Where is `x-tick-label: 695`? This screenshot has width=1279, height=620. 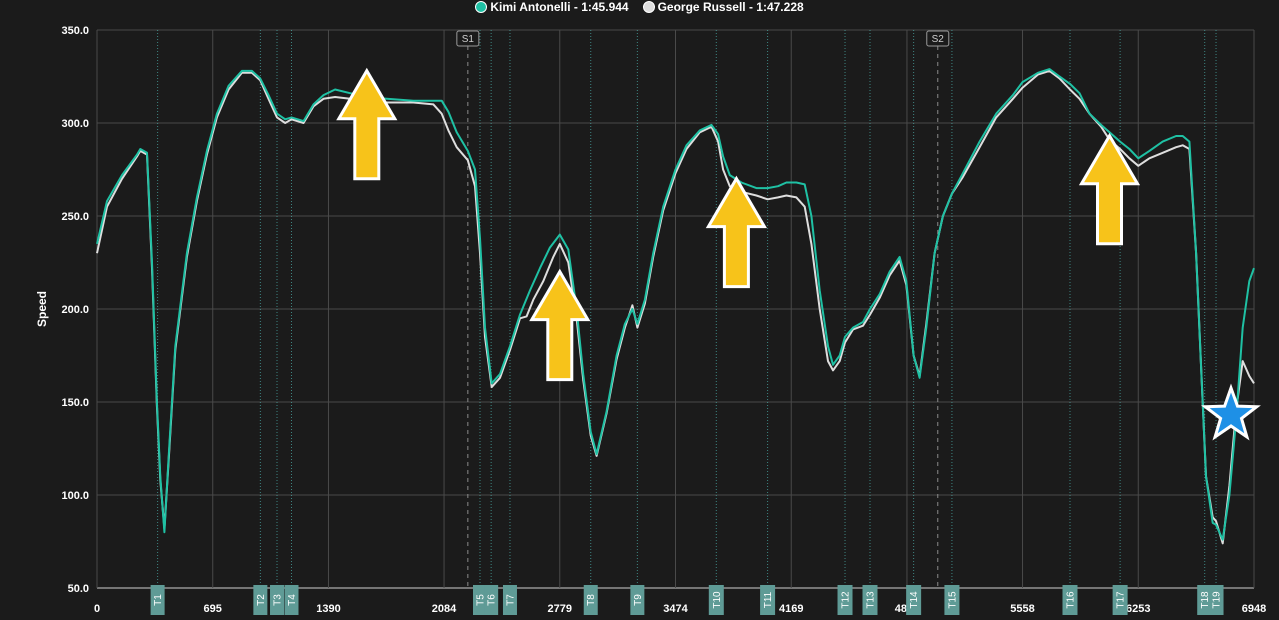
x-tick-label: 695 is located at coordinates (213, 609).